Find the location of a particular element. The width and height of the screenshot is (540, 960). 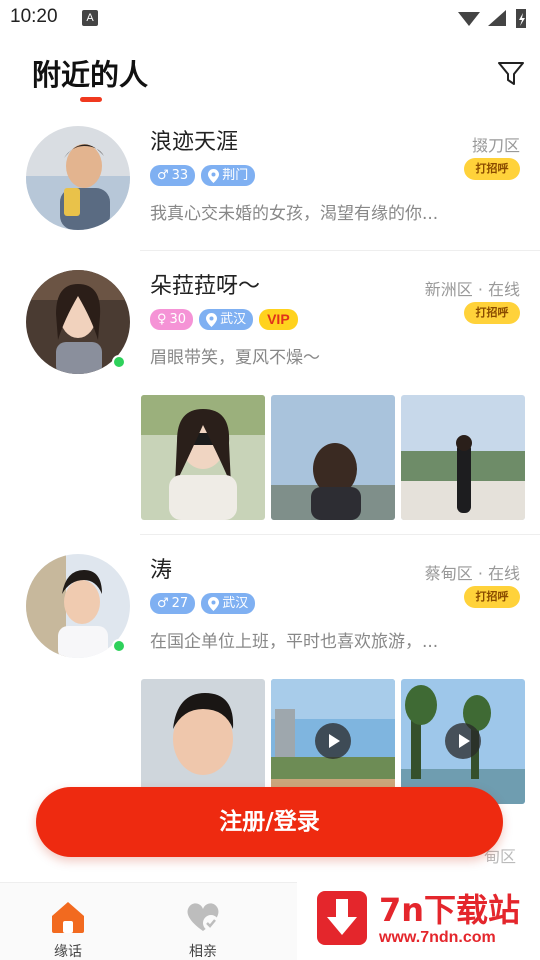

gender-age-tag: ♂ 33 is located at coordinates (173, 175).